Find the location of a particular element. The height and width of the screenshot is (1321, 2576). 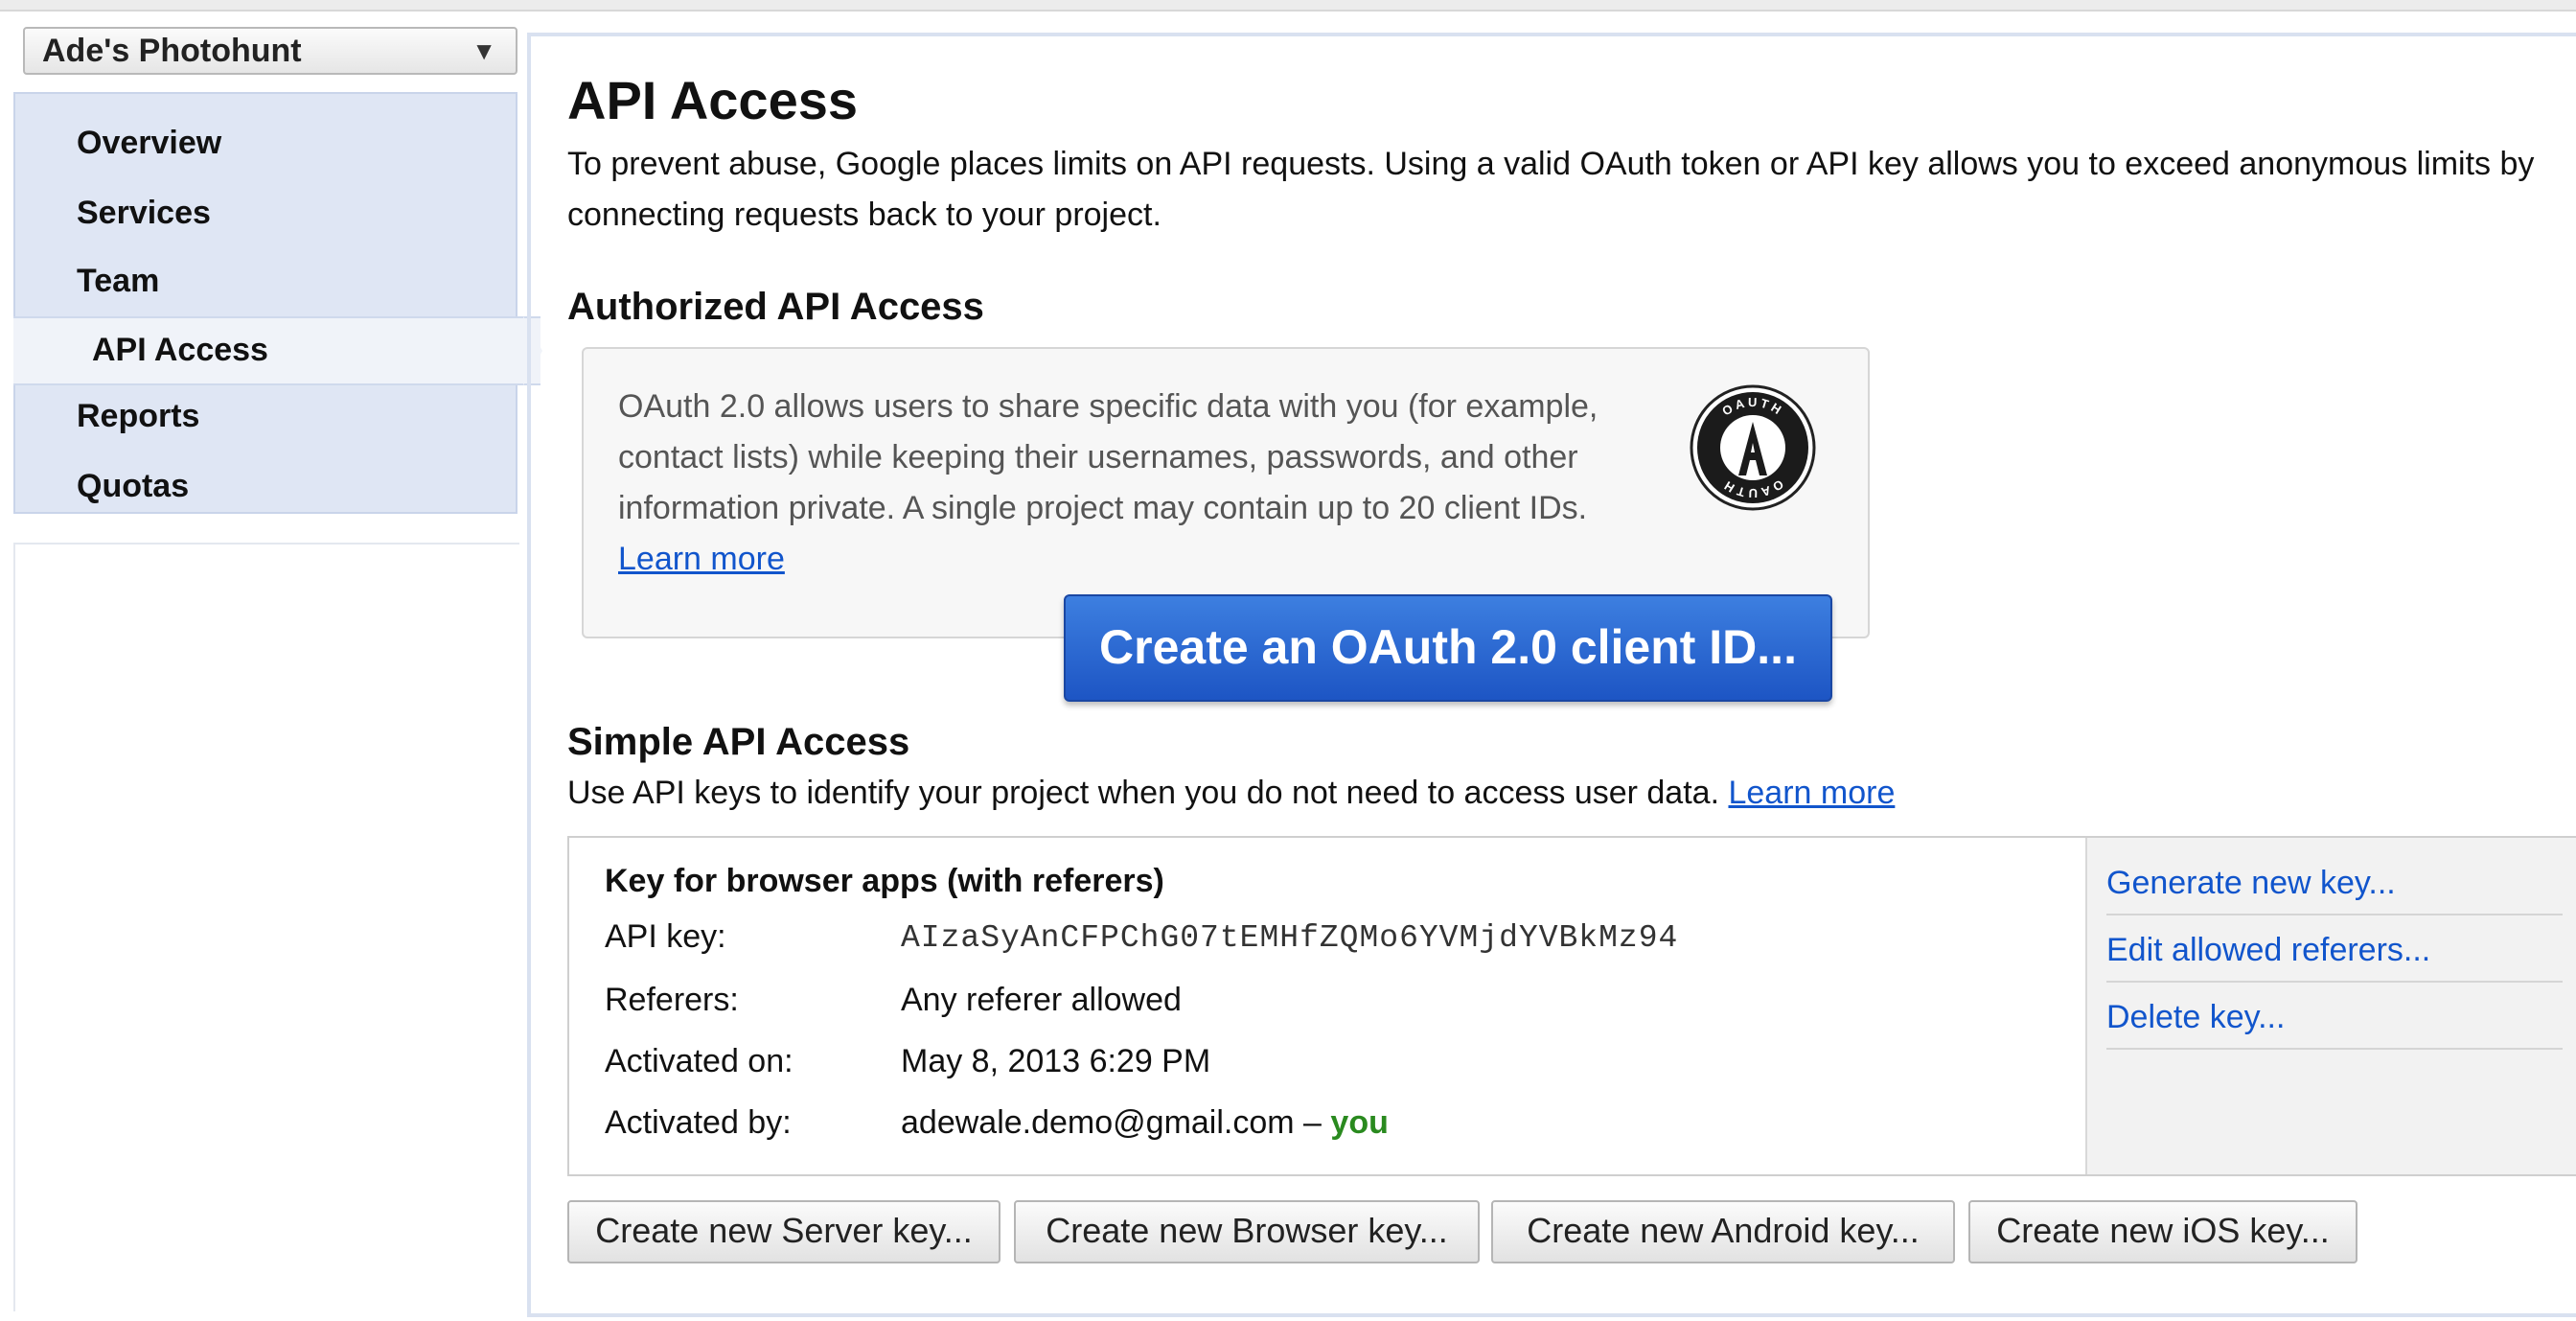

sidebar-item-overview: Overview is located at coordinates (149, 143).